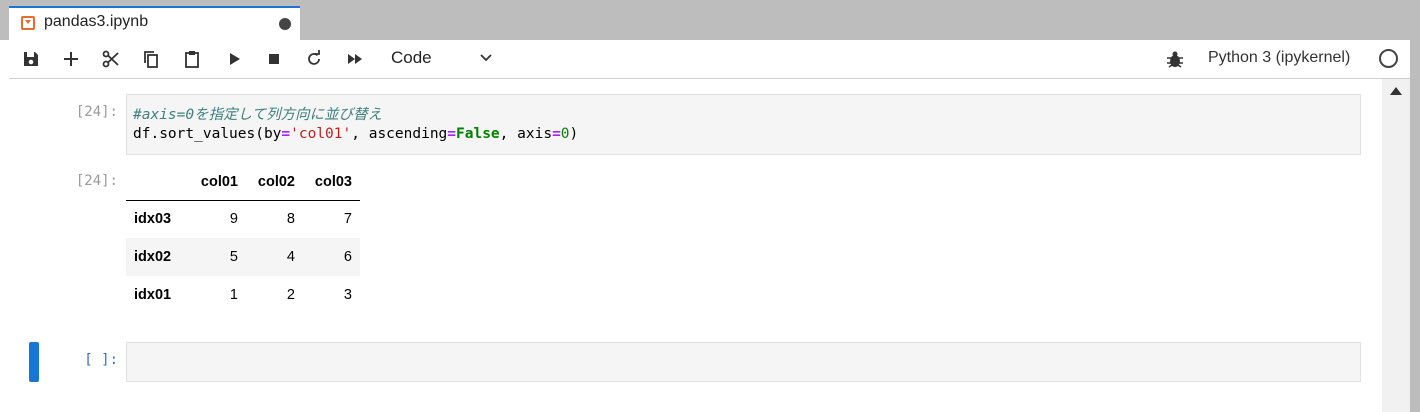  I want to click on paste-button, so click(192, 59).